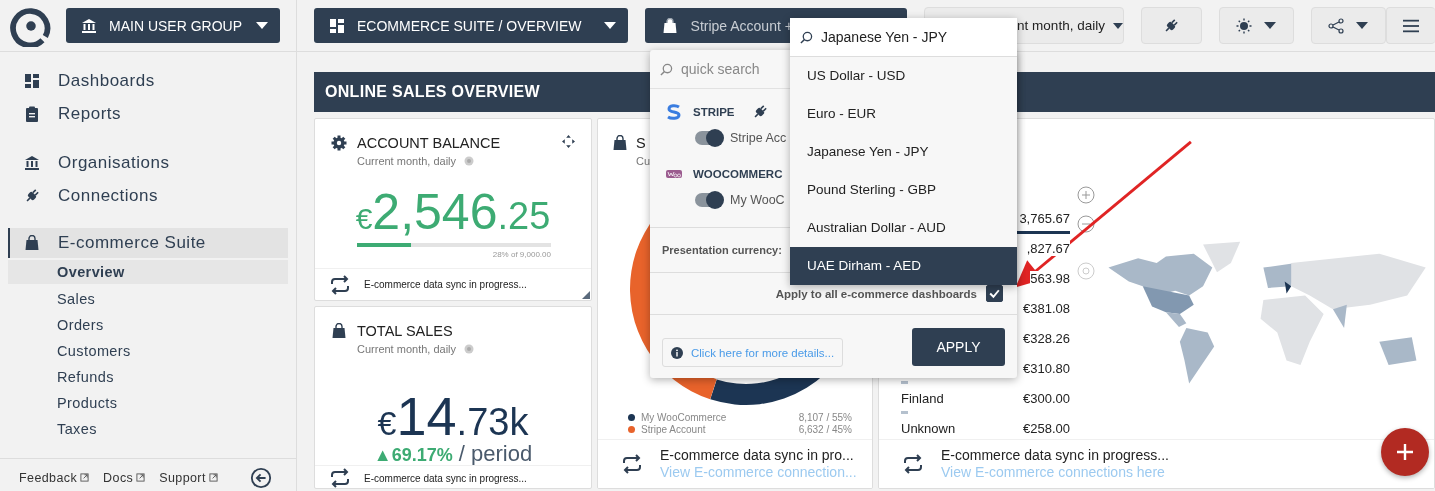 The height and width of the screenshot is (491, 1435). What do you see at coordinates (1050, 278) in the screenshot?
I see `country-value: 563.98` at bounding box center [1050, 278].